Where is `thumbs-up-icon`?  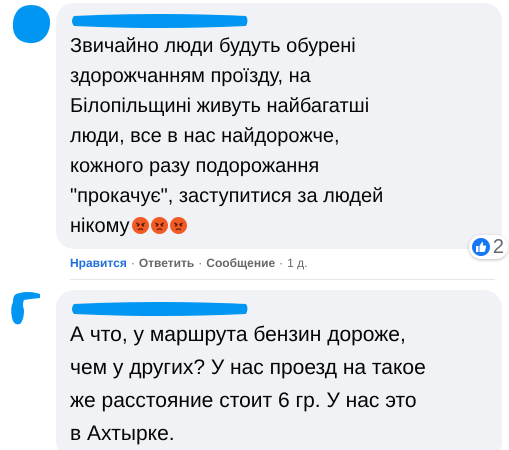 thumbs-up-icon is located at coordinates (481, 247).